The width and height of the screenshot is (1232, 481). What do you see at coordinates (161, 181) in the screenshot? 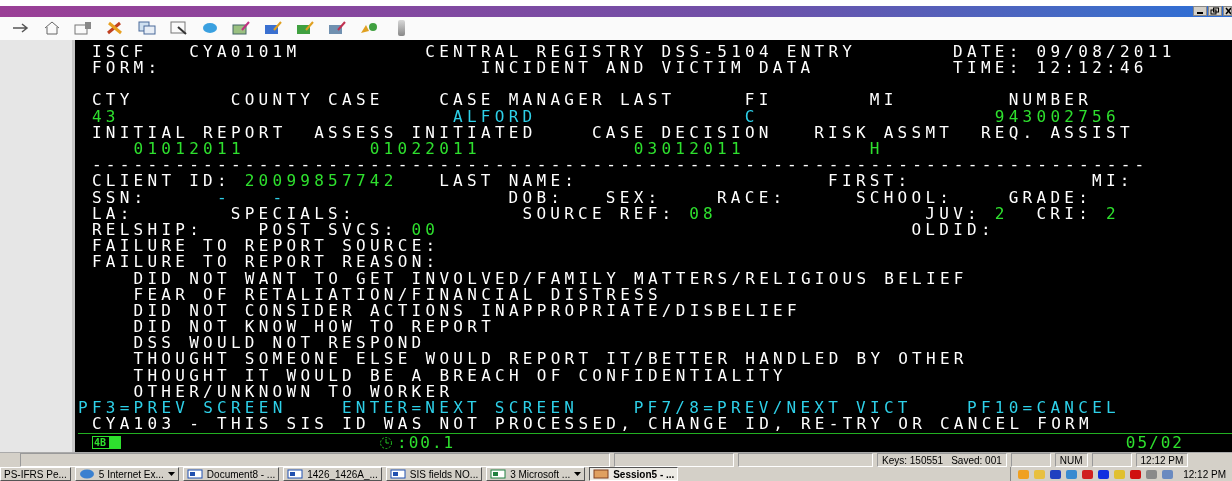
I see `field-label: CLIENT ID:` at bounding box center [161, 181].